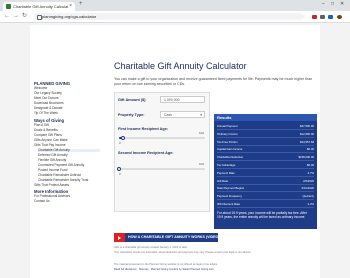 The height and width of the screenshot is (278, 350). I want to click on results-row: Date Payment Begins 3/31/2020, so click(265, 189).